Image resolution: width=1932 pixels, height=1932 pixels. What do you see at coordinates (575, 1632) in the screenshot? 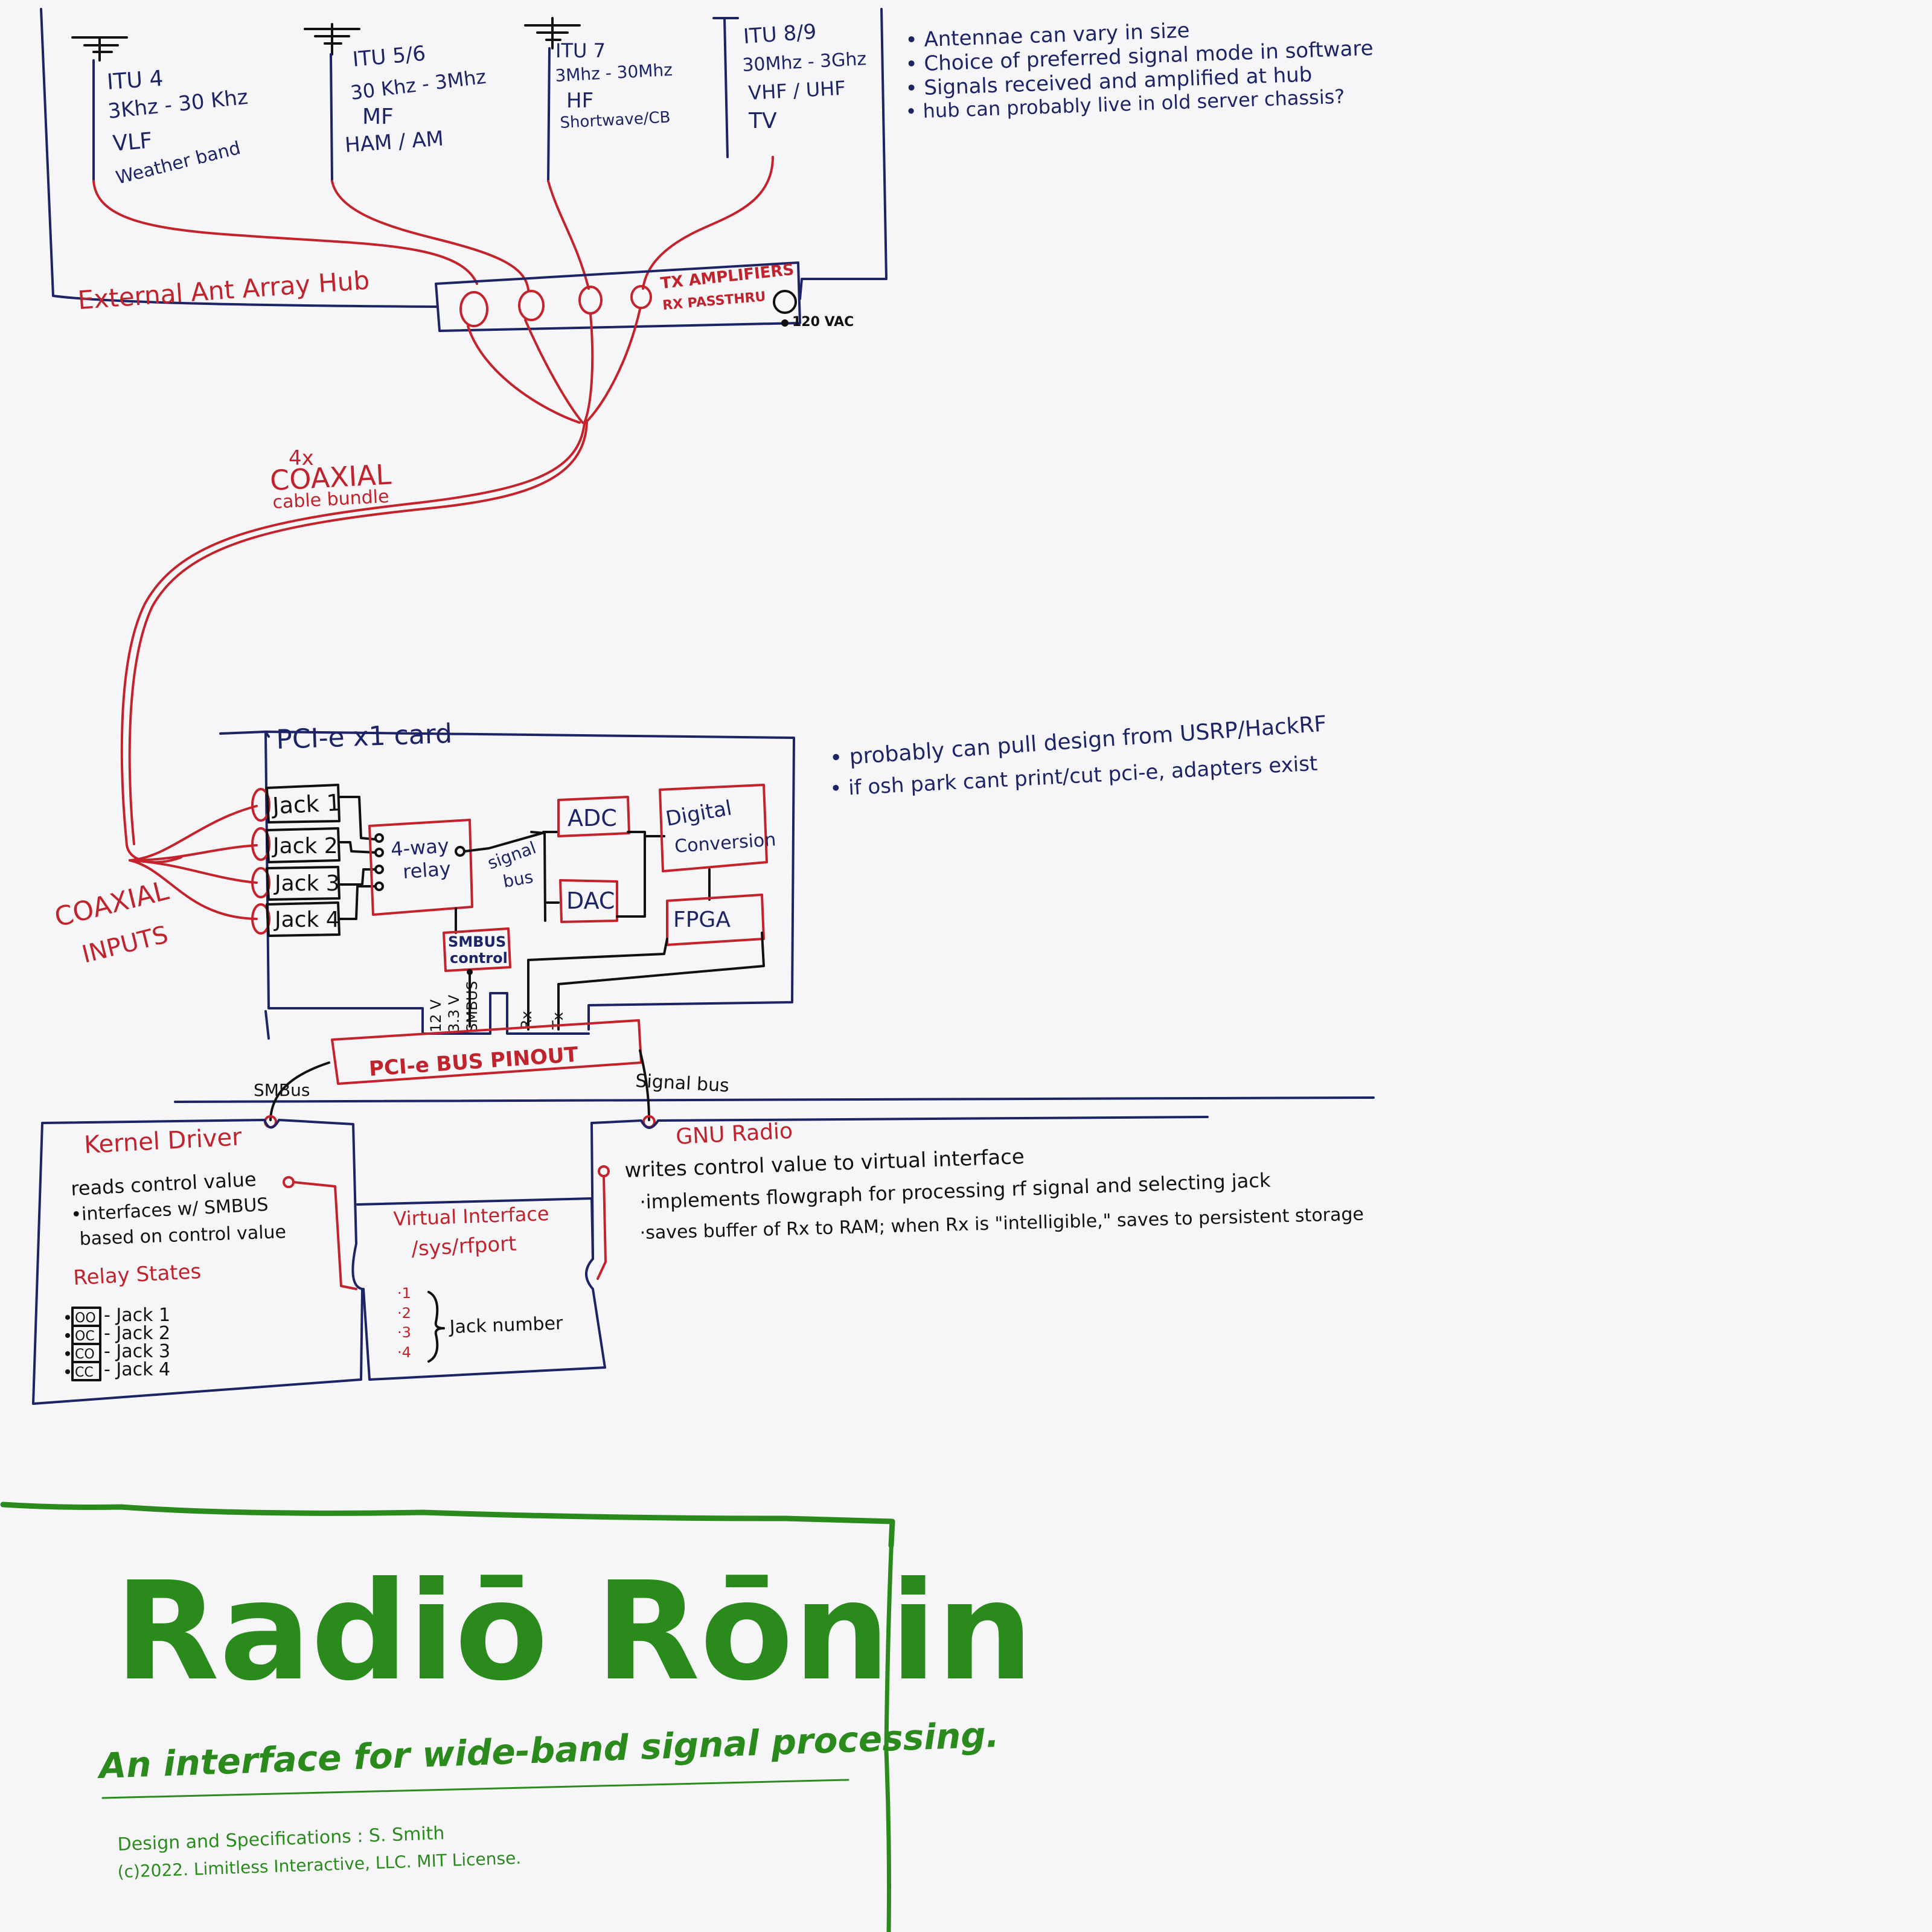
I see `project-title: Radiō Rōnin` at bounding box center [575, 1632].